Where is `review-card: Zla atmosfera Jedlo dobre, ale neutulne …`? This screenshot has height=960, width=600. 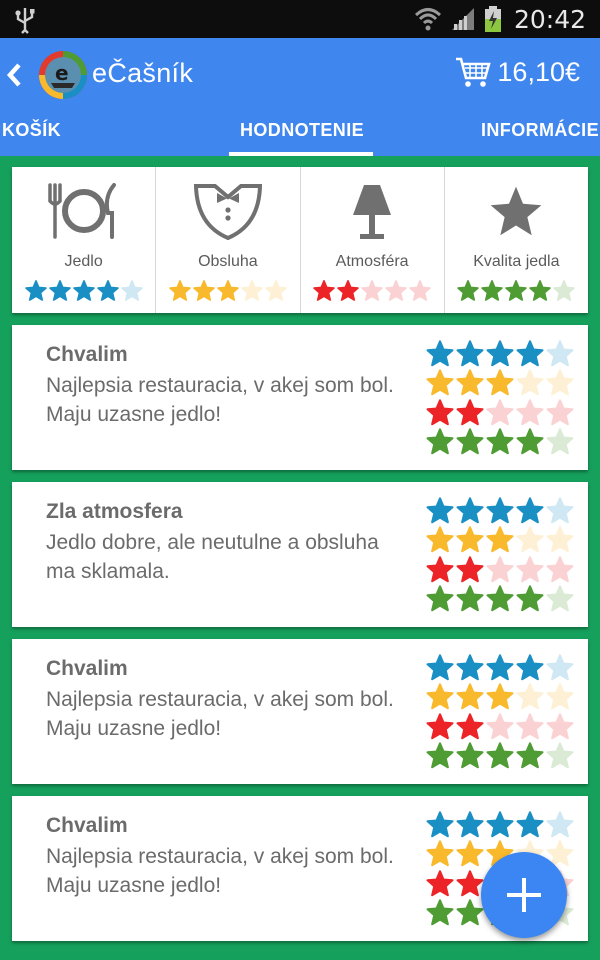 review-card: Zla atmosfera Jedlo dobre, ale neutulne … is located at coordinates (300, 554).